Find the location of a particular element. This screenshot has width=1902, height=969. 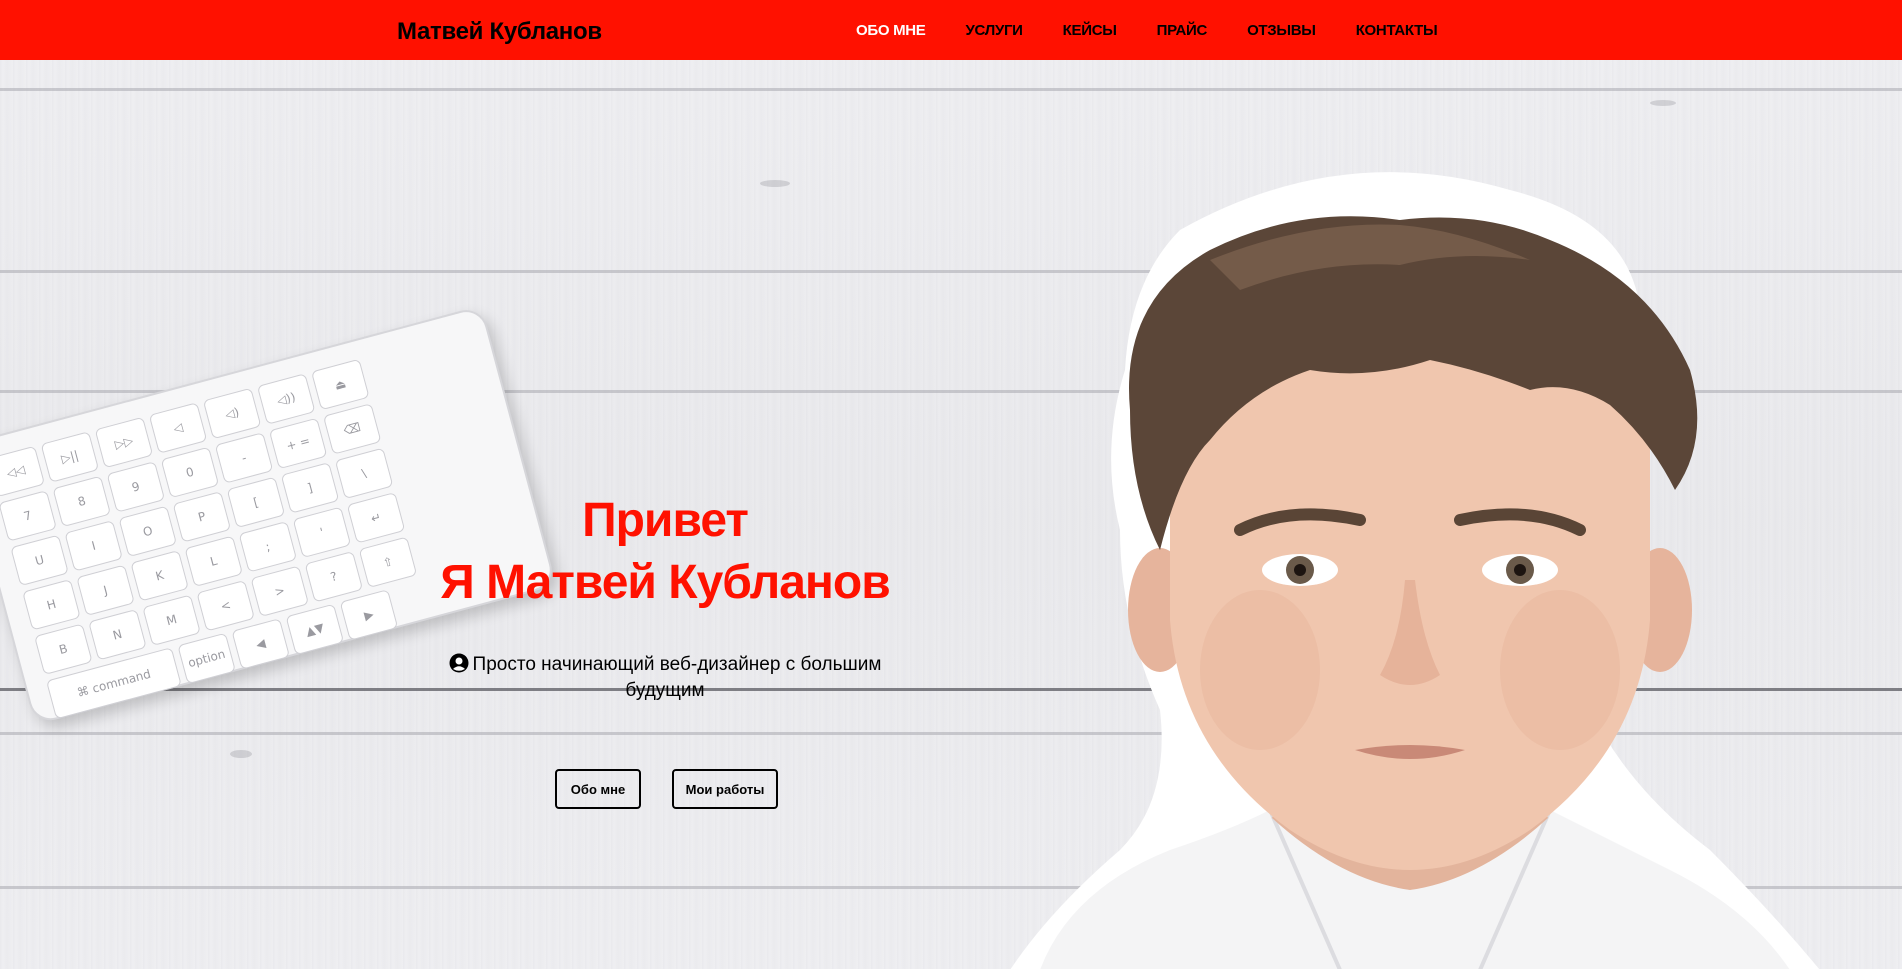

keyboard-key: 0 is located at coordinates (190, 472).